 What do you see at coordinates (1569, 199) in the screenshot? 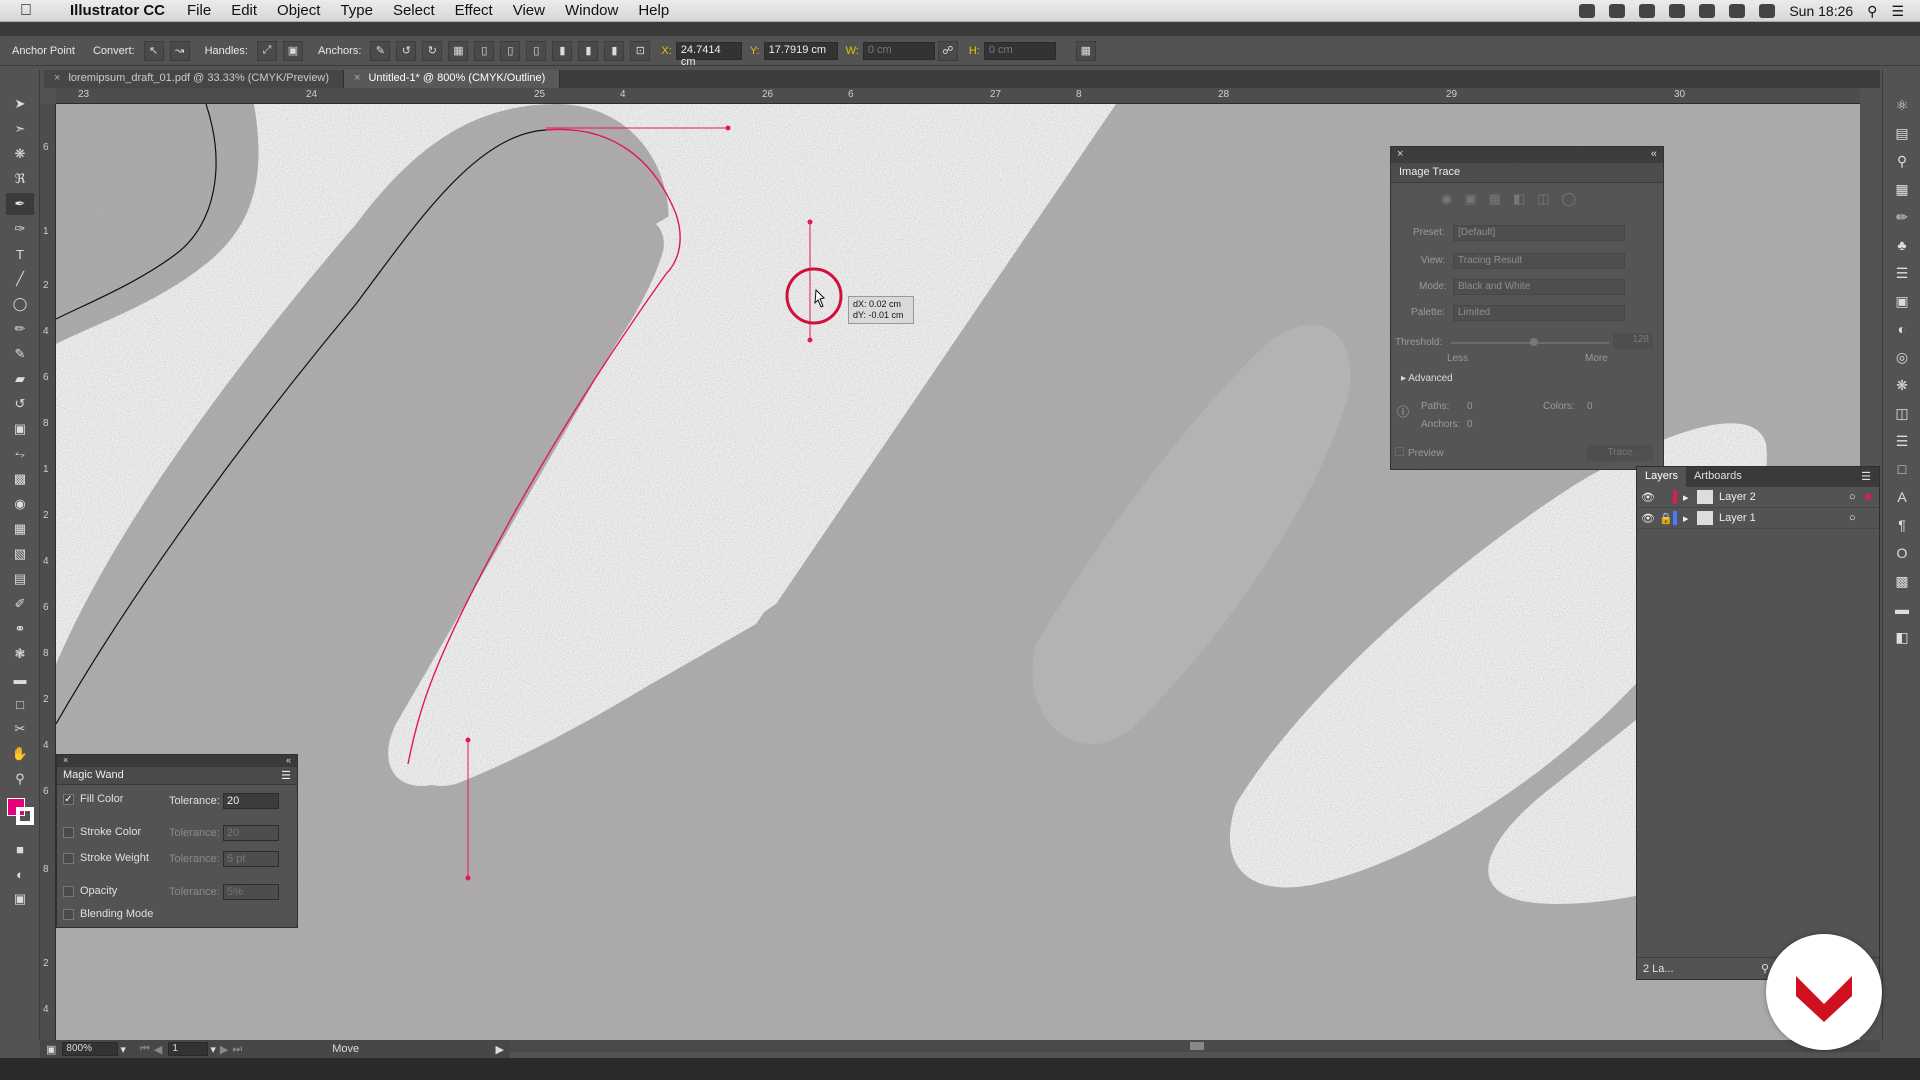
I see `outline-icon: ◯` at bounding box center [1569, 199].